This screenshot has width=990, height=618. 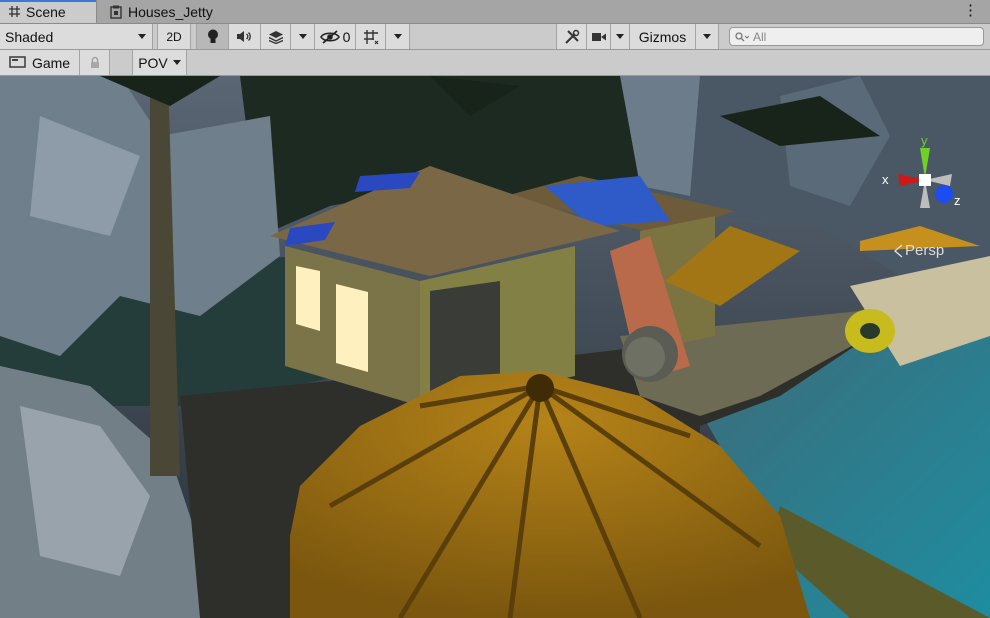 I want to click on gizmos-button: Gizmos, so click(x=663, y=36).